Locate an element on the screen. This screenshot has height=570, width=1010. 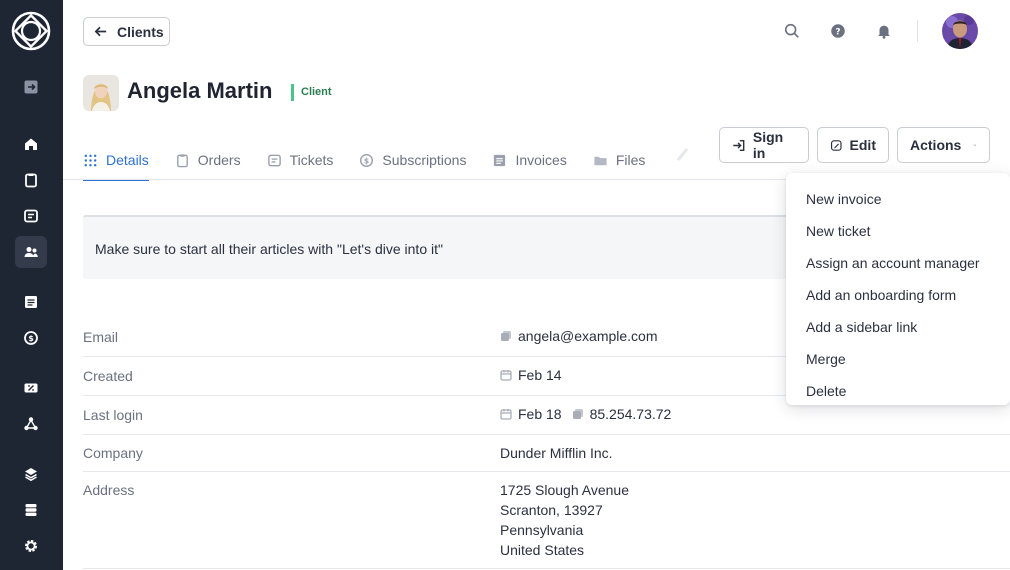
menu-item-new-invoice: New invoice is located at coordinates (898, 199).